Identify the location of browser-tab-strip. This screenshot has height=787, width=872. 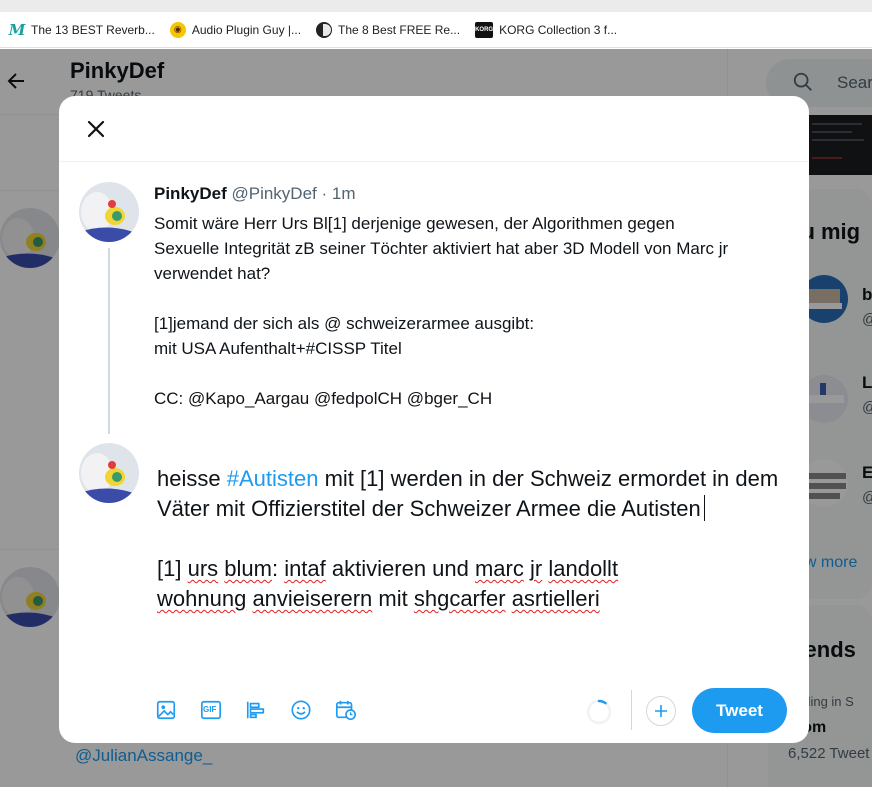
(436, 6).